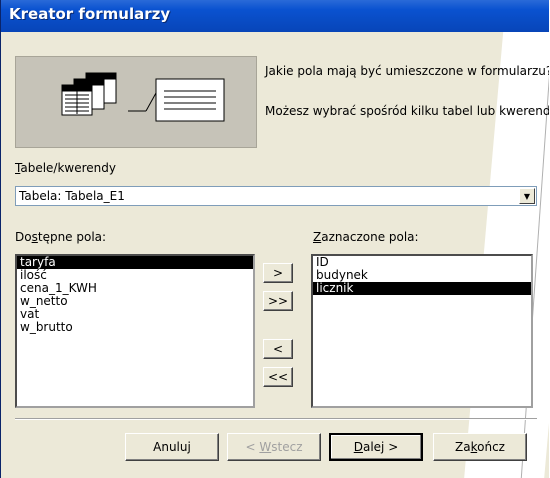 This screenshot has width=550, height=478. I want to click on available-fields-list: taryfa ilość cena_1_KWH w_netto vat w_brutto, so click(135, 331).